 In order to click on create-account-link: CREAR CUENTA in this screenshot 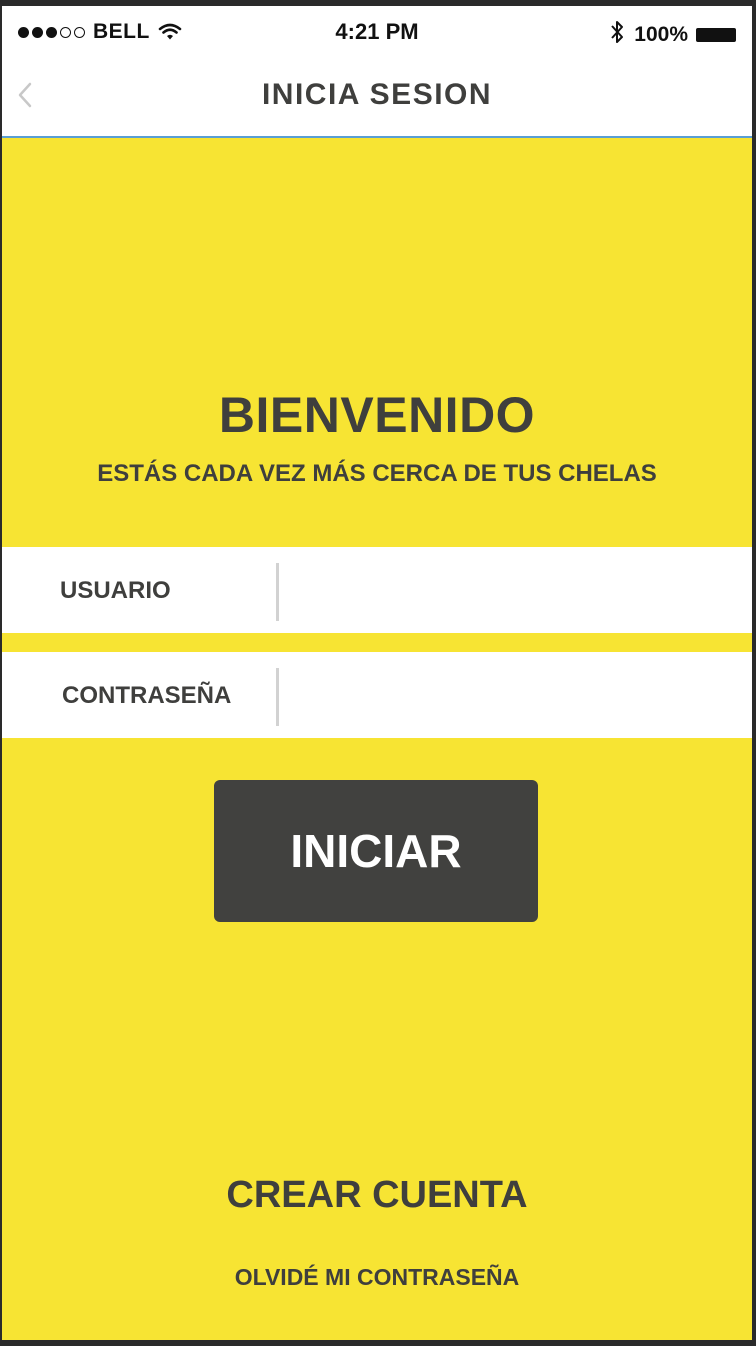, I will do `click(377, 1195)`.